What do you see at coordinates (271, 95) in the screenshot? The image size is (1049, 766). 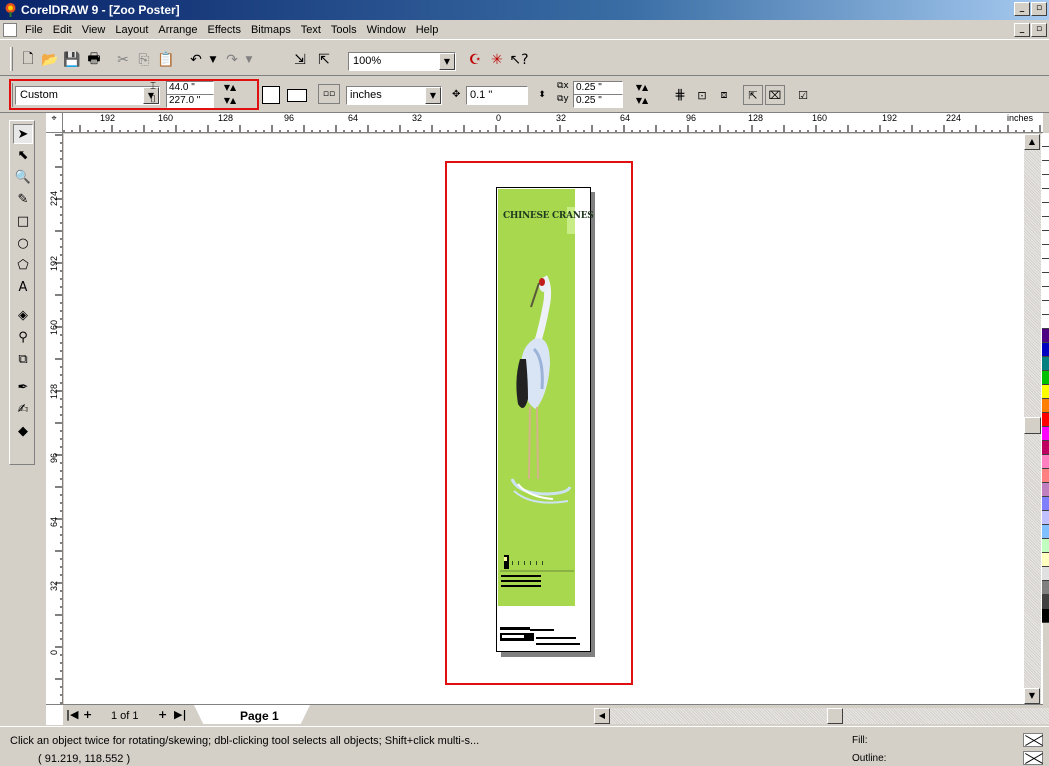 I see `portrait-icon` at bounding box center [271, 95].